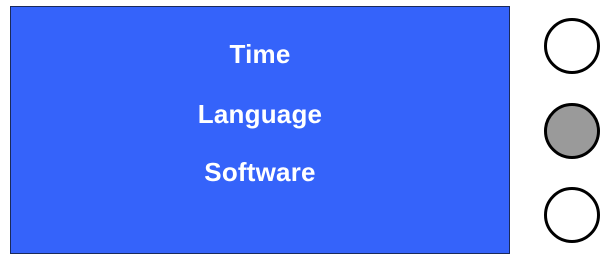 This screenshot has height=257, width=607. Describe the element at coordinates (260, 54) in the screenshot. I see `menu-item-time: Time` at that location.